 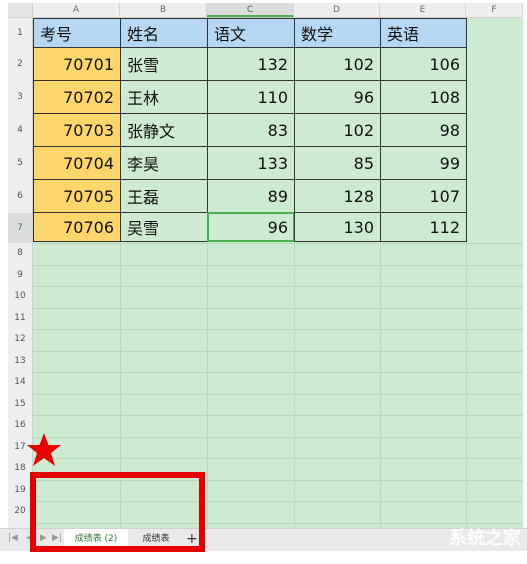 What do you see at coordinates (337, 163) in the screenshot?
I see `cell-math-score: 85` at bounding box center [337, 163].